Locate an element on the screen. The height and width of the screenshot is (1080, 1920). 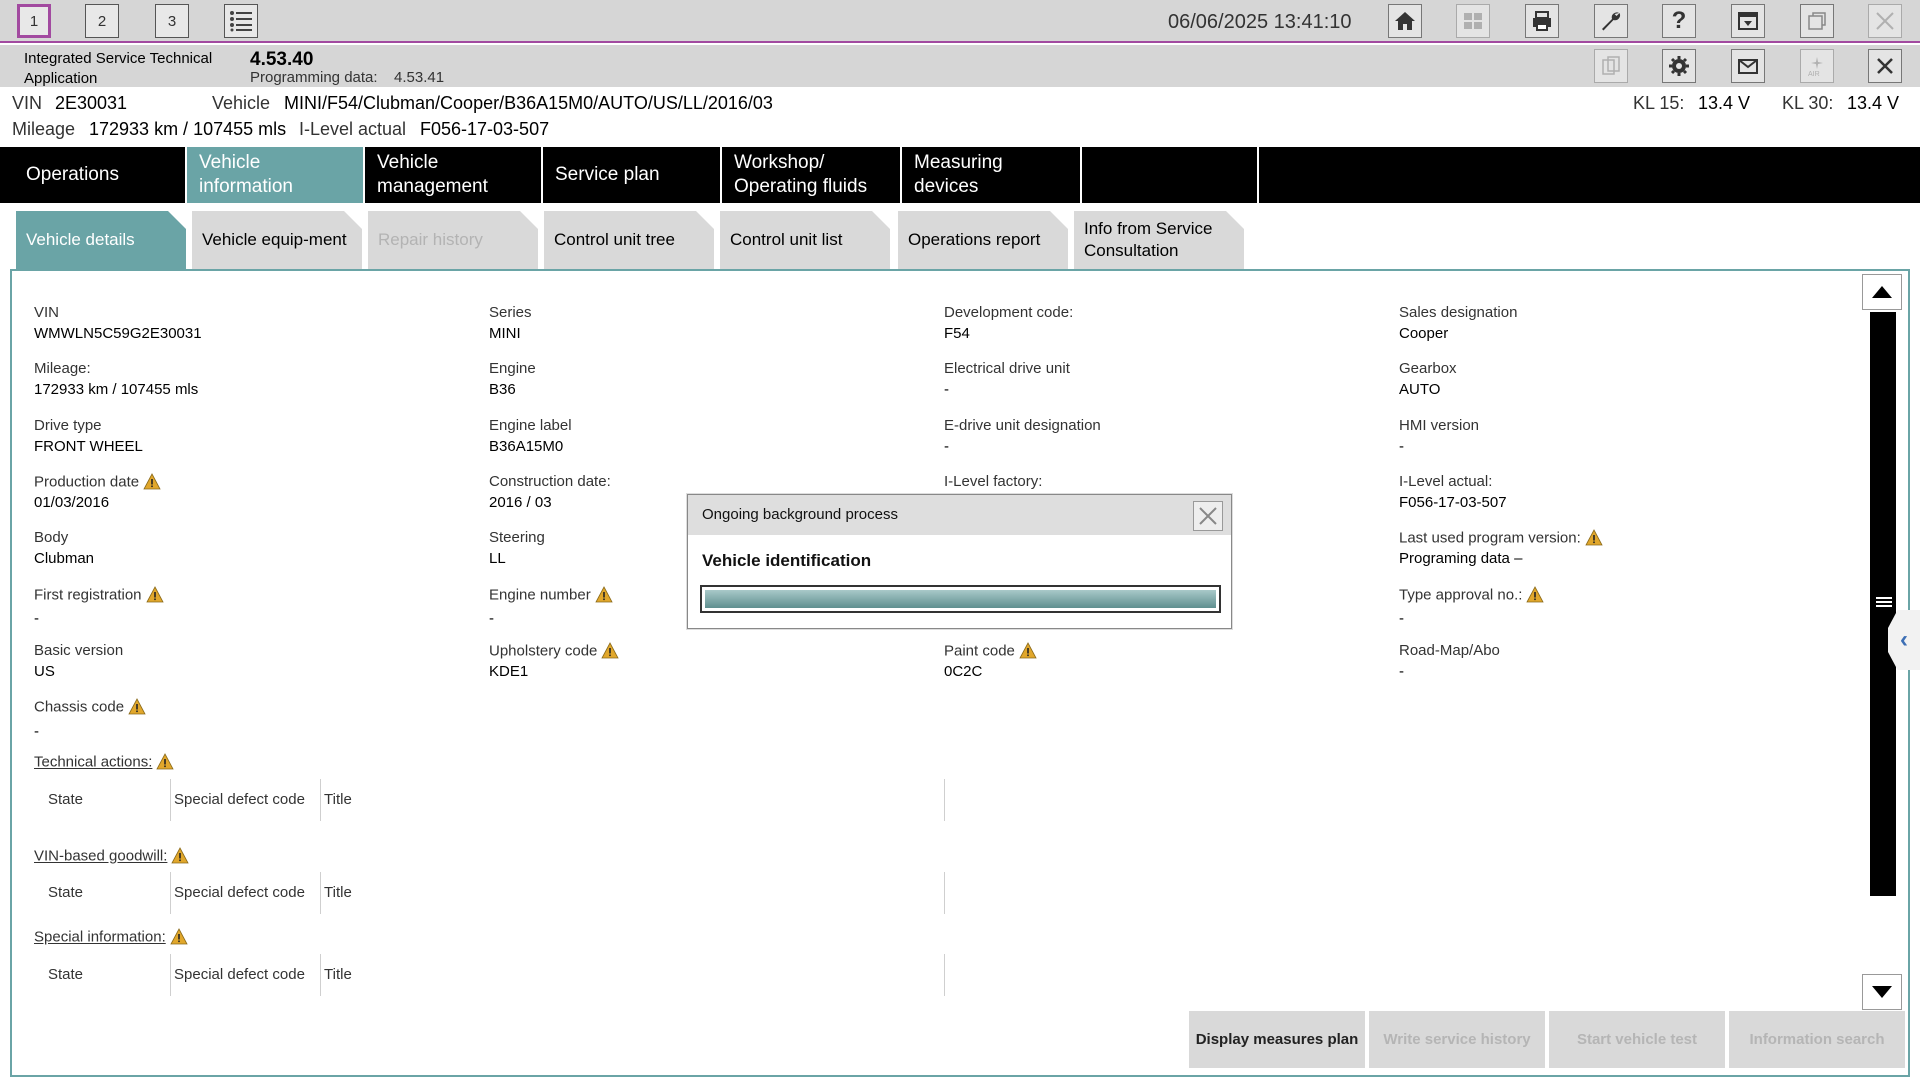
app-version: 4.53.40 is located at coordinates (282, 59).